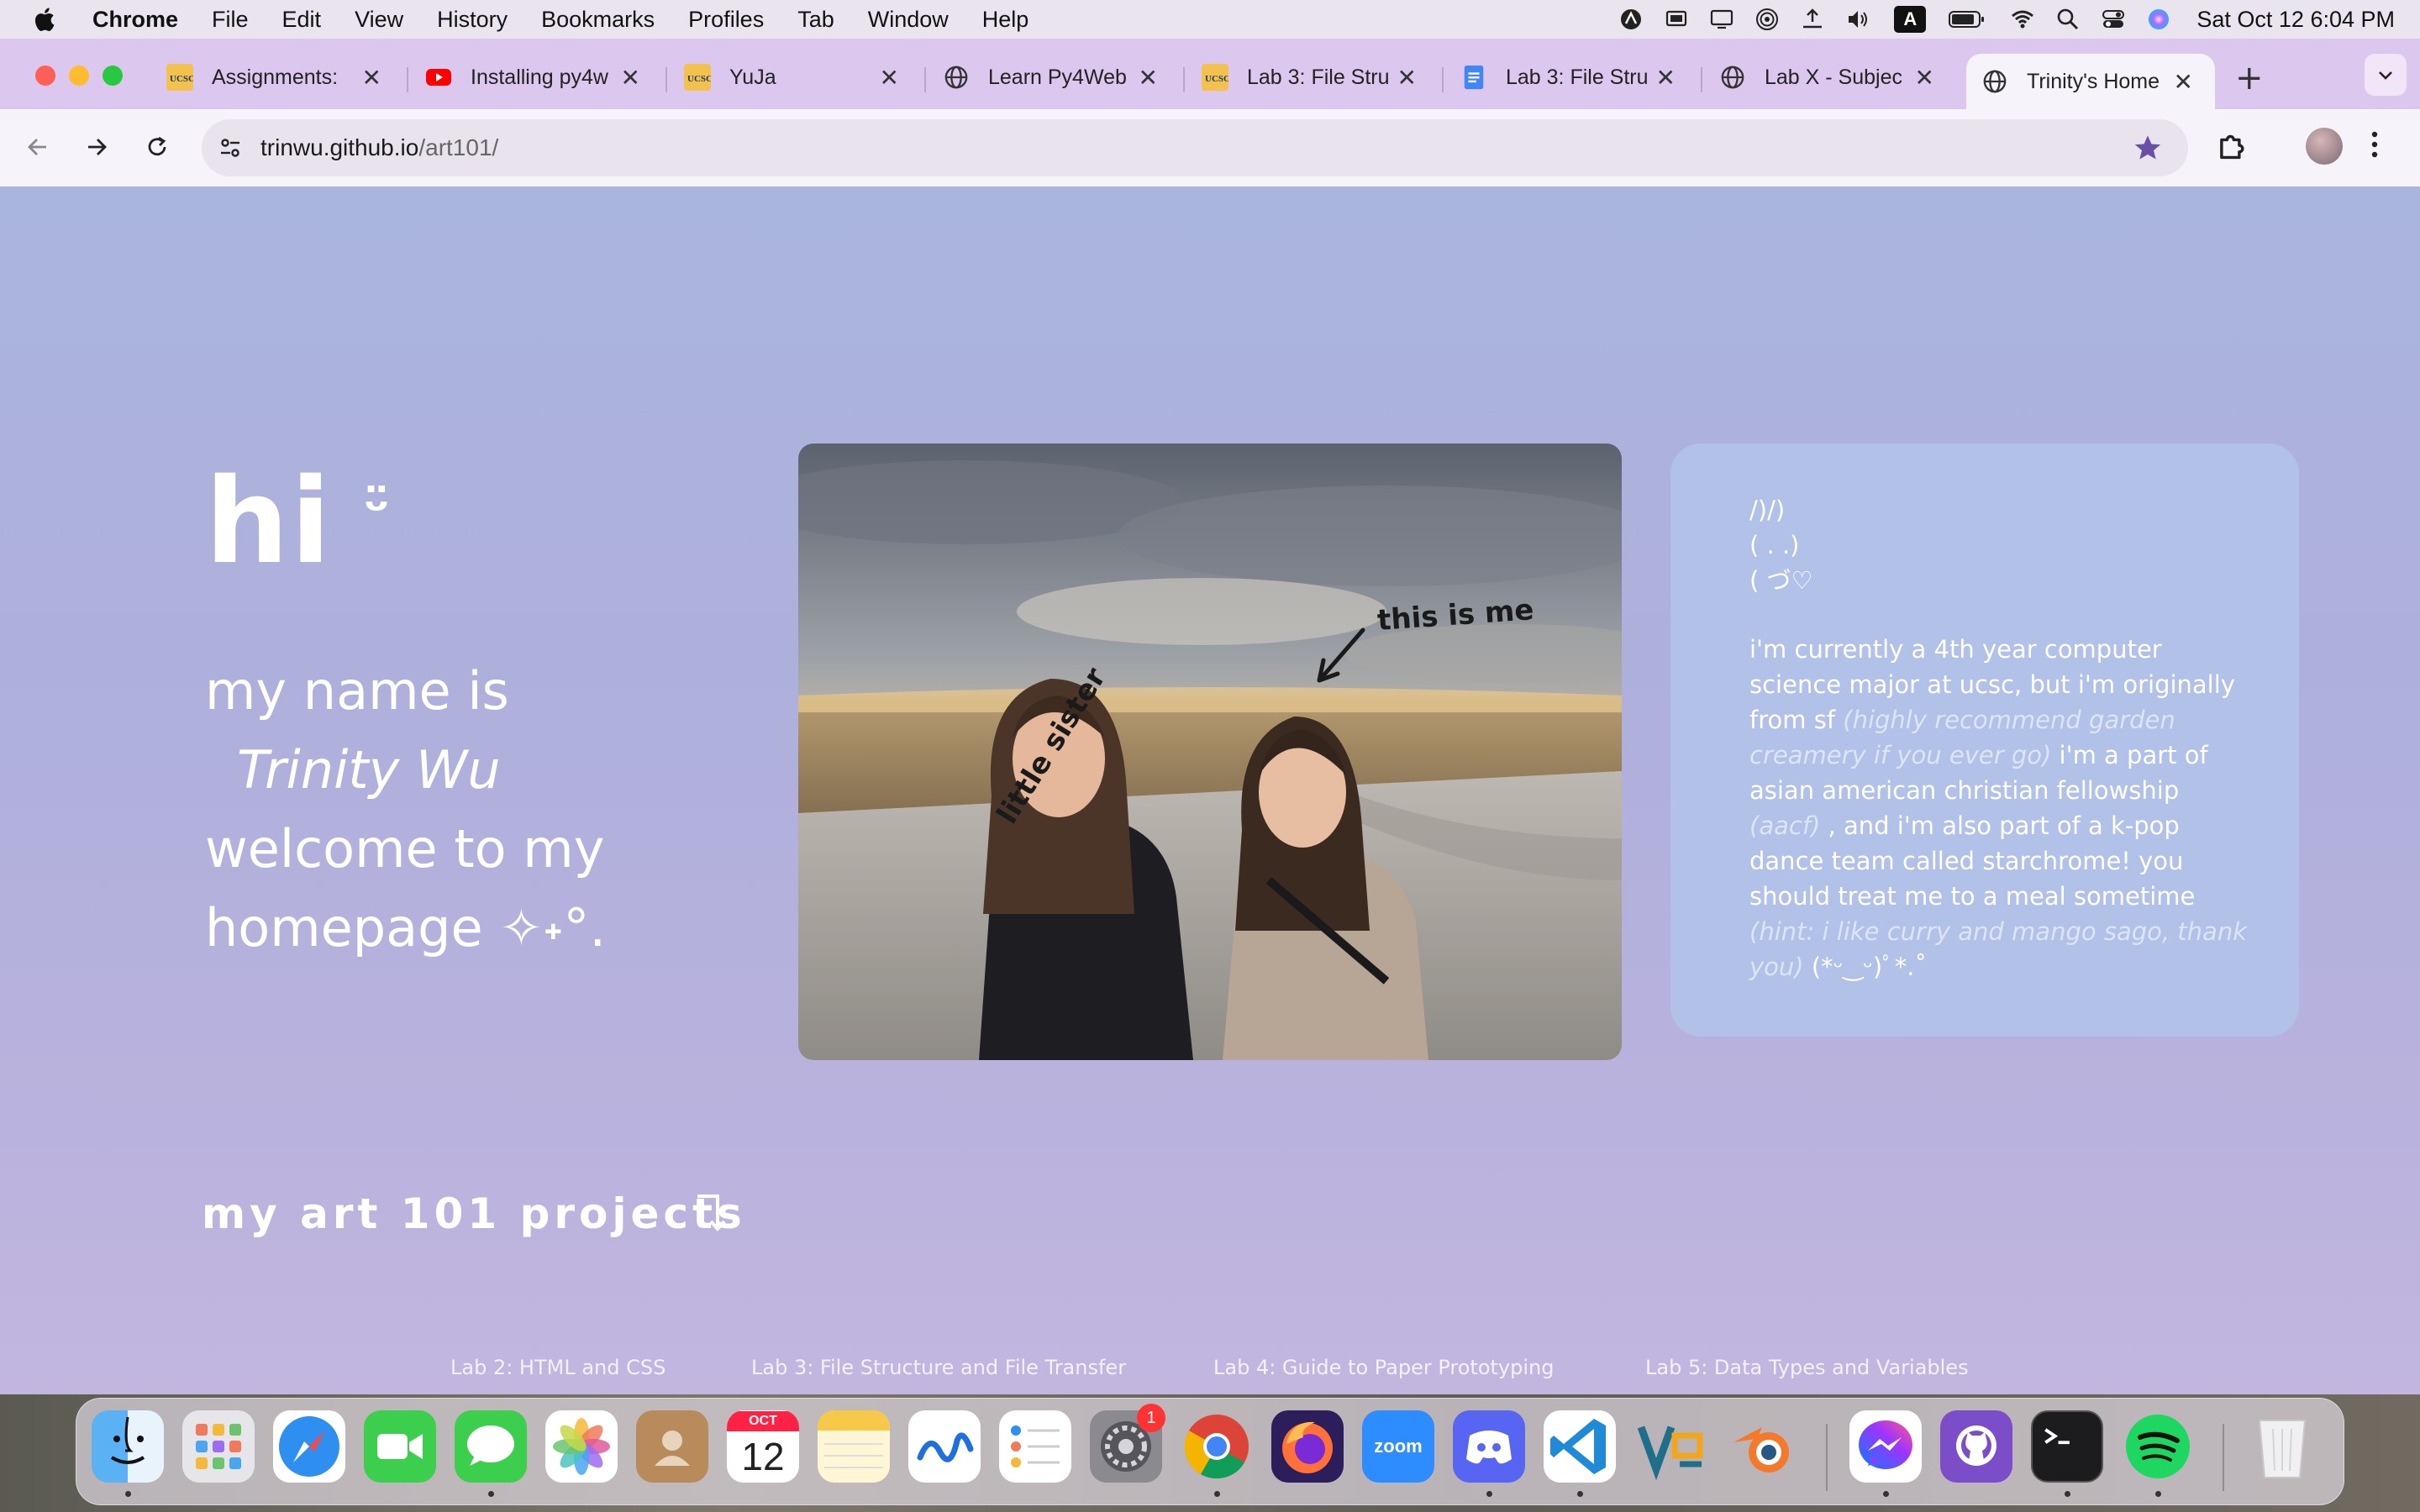 The width and height of the screenshot is (2420, 1512). I want to click on wifi-icon, so click(2023, 19).